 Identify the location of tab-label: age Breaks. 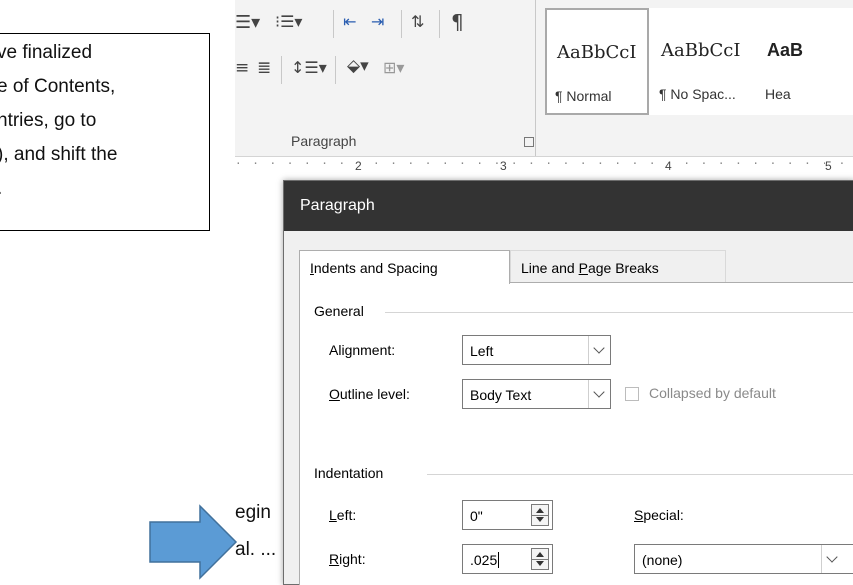
(623, 268).